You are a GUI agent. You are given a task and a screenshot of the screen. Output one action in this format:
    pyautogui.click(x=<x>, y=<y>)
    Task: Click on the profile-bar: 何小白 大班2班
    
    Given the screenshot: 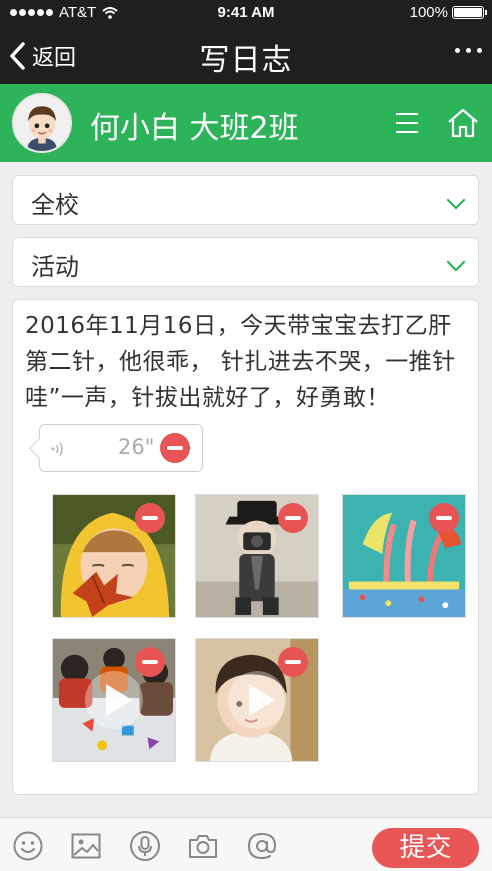 What is the action you would take?
    pyautogui.click(x=246, y=123)
    